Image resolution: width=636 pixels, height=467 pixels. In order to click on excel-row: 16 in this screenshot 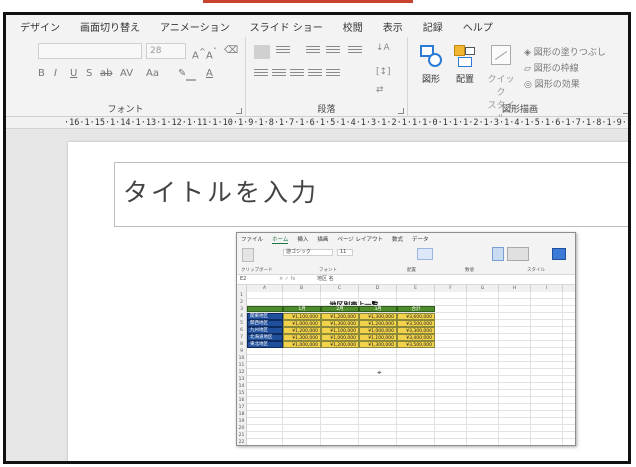, I will do `click(406, 400)`.